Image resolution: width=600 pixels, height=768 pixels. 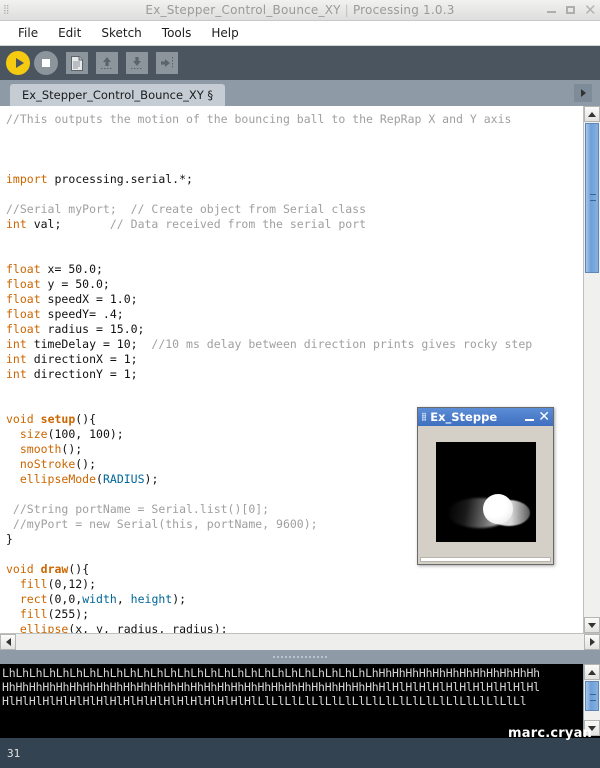 What do you see at coordinates (14, 753) in the screenshot?
I see `line-number-indicator: 31` at bounding box center [14, 753].